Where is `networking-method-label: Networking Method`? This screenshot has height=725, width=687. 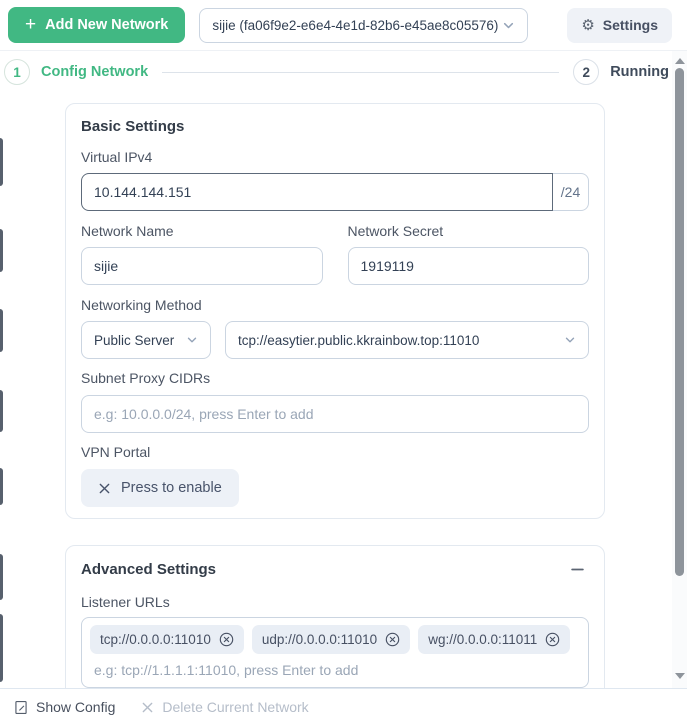 networking-method-label: Networking Method is located at coordinates (141, 305).